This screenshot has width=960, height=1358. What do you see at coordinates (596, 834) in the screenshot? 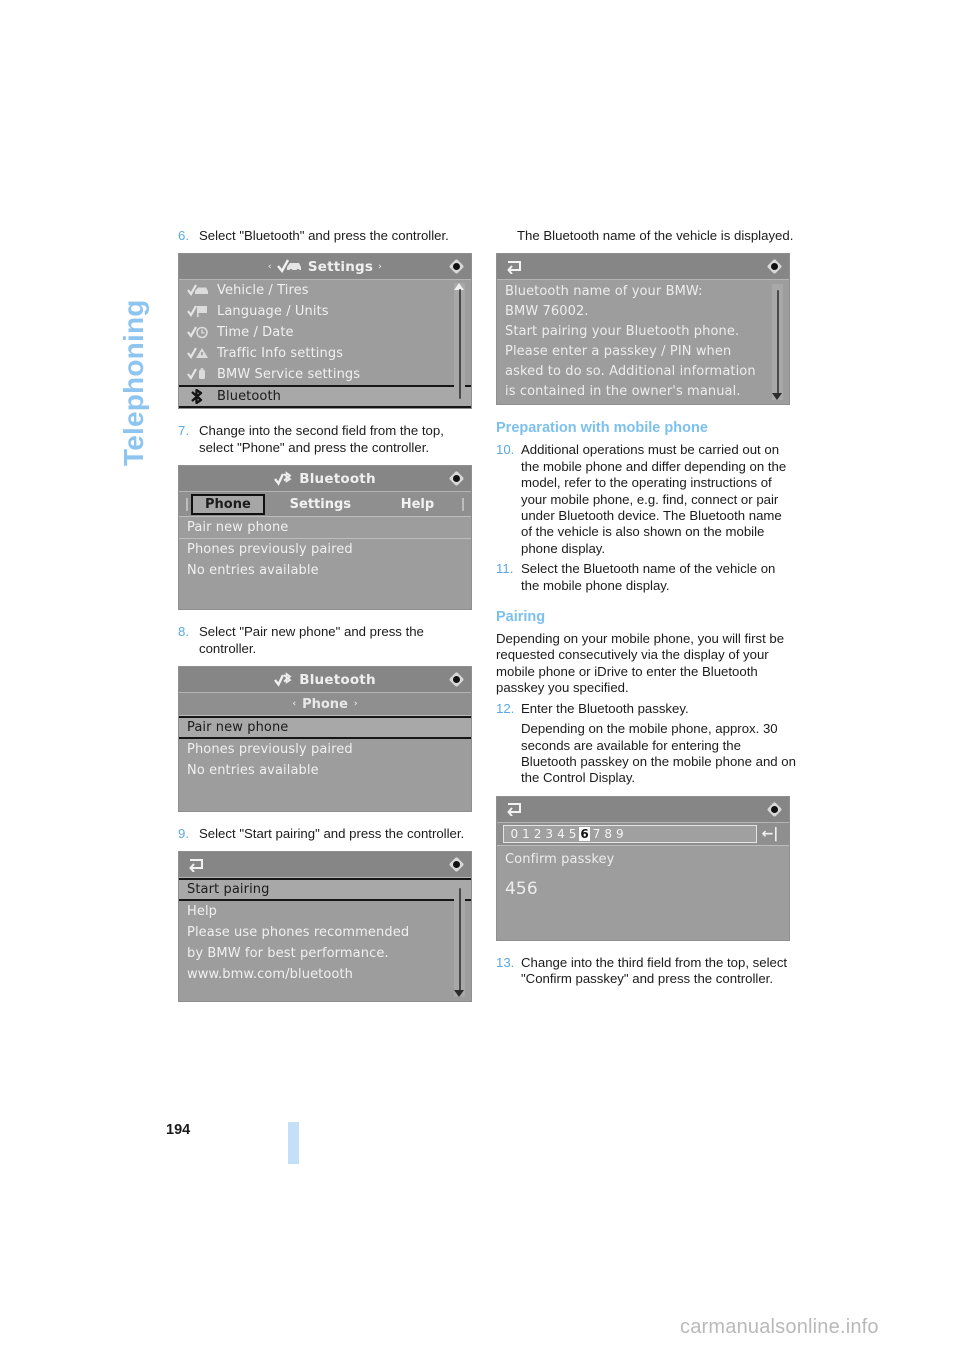
I see `digit-7: 7` at bounding box center [596, 834].